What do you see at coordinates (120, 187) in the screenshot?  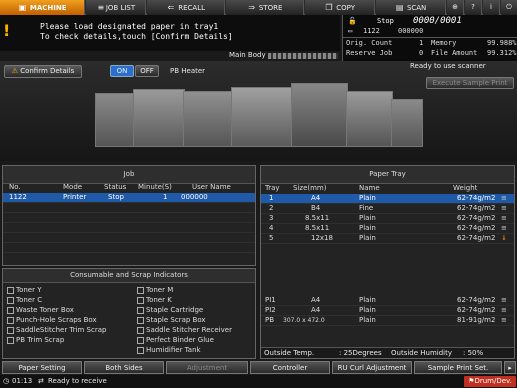 I see `job-table-header: No. Mode Status Minute(S) User Name` at bounding box center [120, 187].